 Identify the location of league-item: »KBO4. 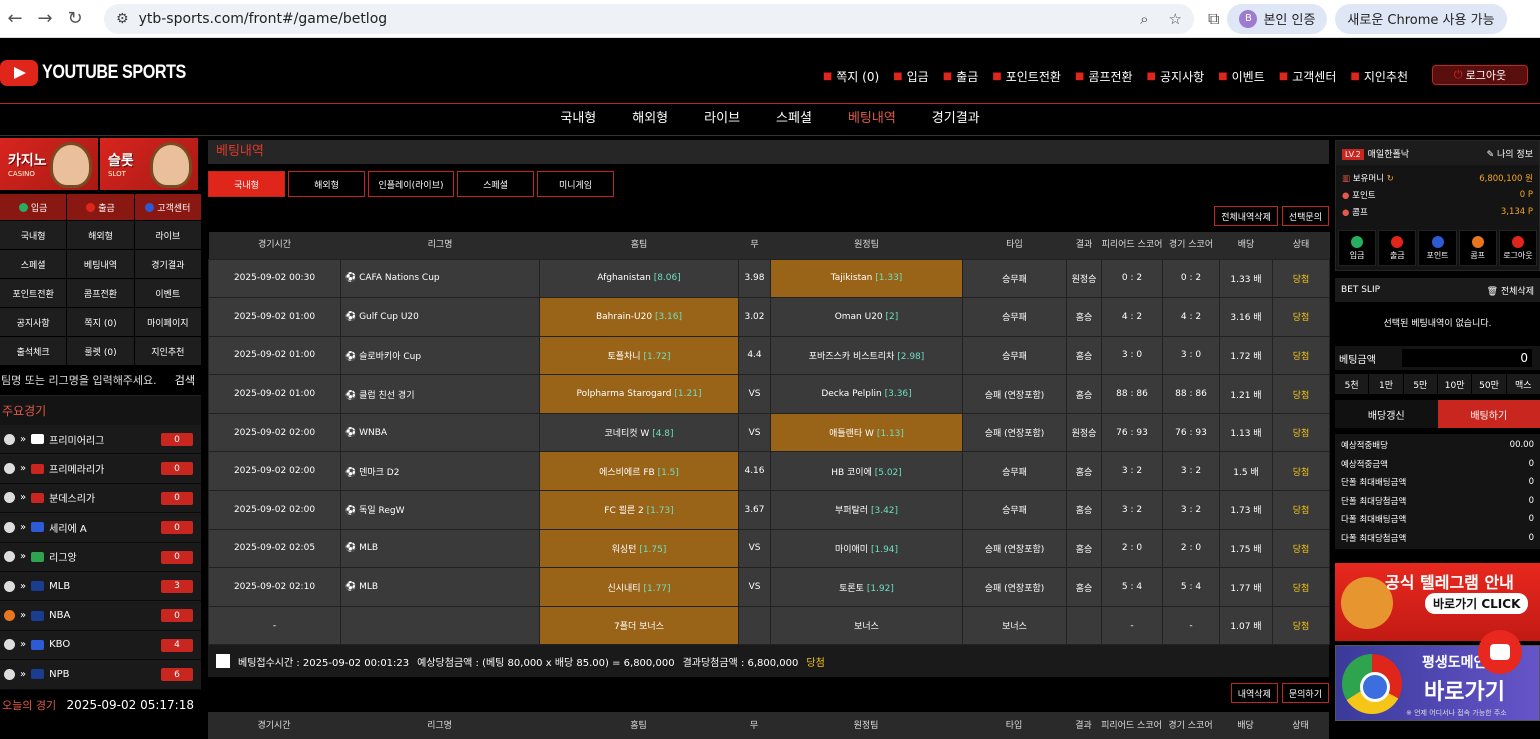
(100, 645).